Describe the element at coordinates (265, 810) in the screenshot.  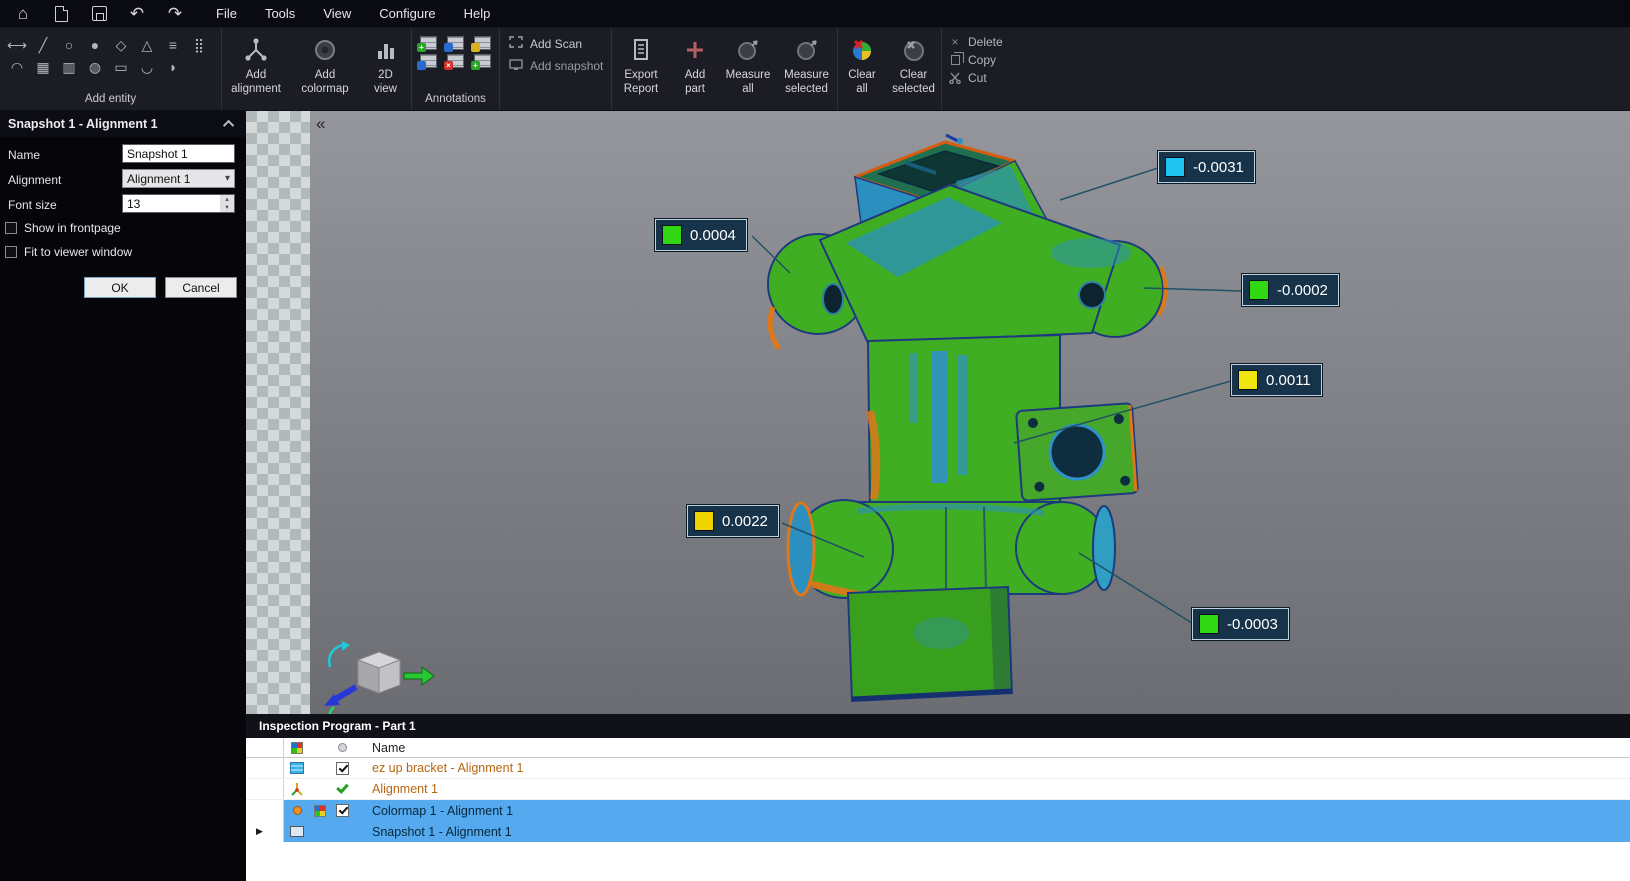
I see `row-gutter` at that location.